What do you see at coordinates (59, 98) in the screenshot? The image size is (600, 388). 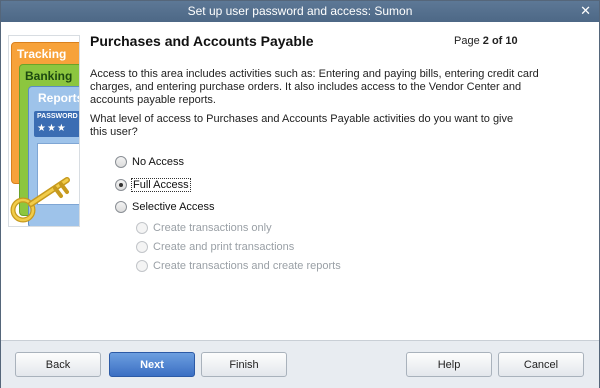 I see `reports-card-label: Reports` at bounding box center [59, 98].